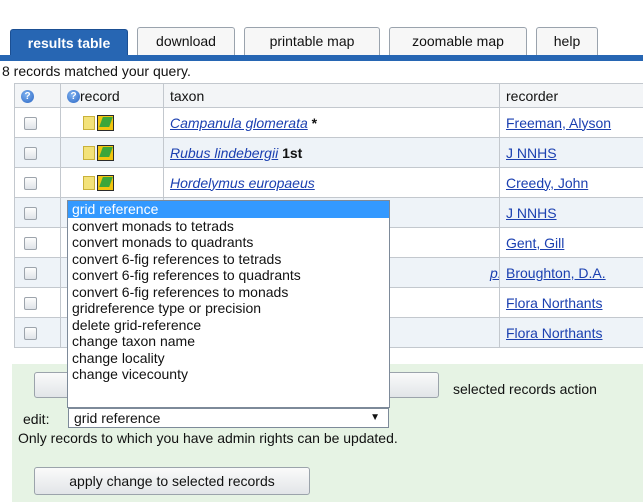 This screenshot has height=502, width=643. What do you see at coordinates (172, 481) in the screenshot?
I see `apply-change-button: apply change to selected records` at bounding box center [172, 481].